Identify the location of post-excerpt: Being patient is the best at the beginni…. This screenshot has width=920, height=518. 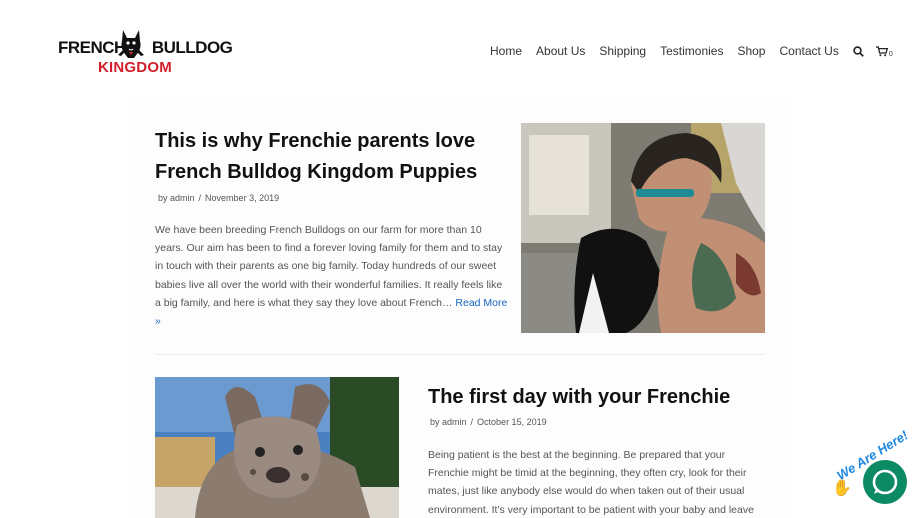
(591, 482).